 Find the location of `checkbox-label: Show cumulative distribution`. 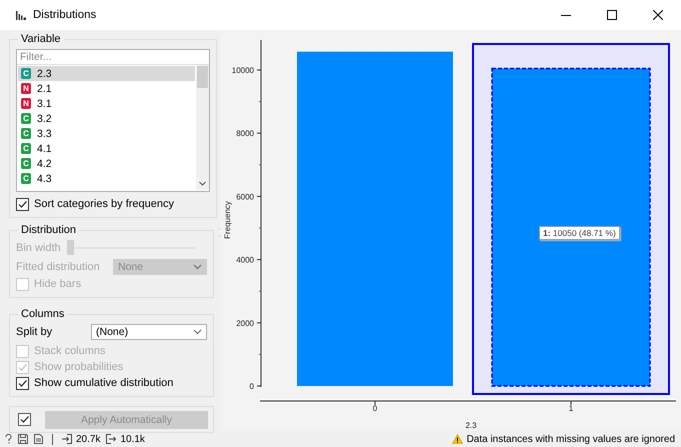

checkbox-label: Show cumulative distribution is located at coordinates (104, 383).